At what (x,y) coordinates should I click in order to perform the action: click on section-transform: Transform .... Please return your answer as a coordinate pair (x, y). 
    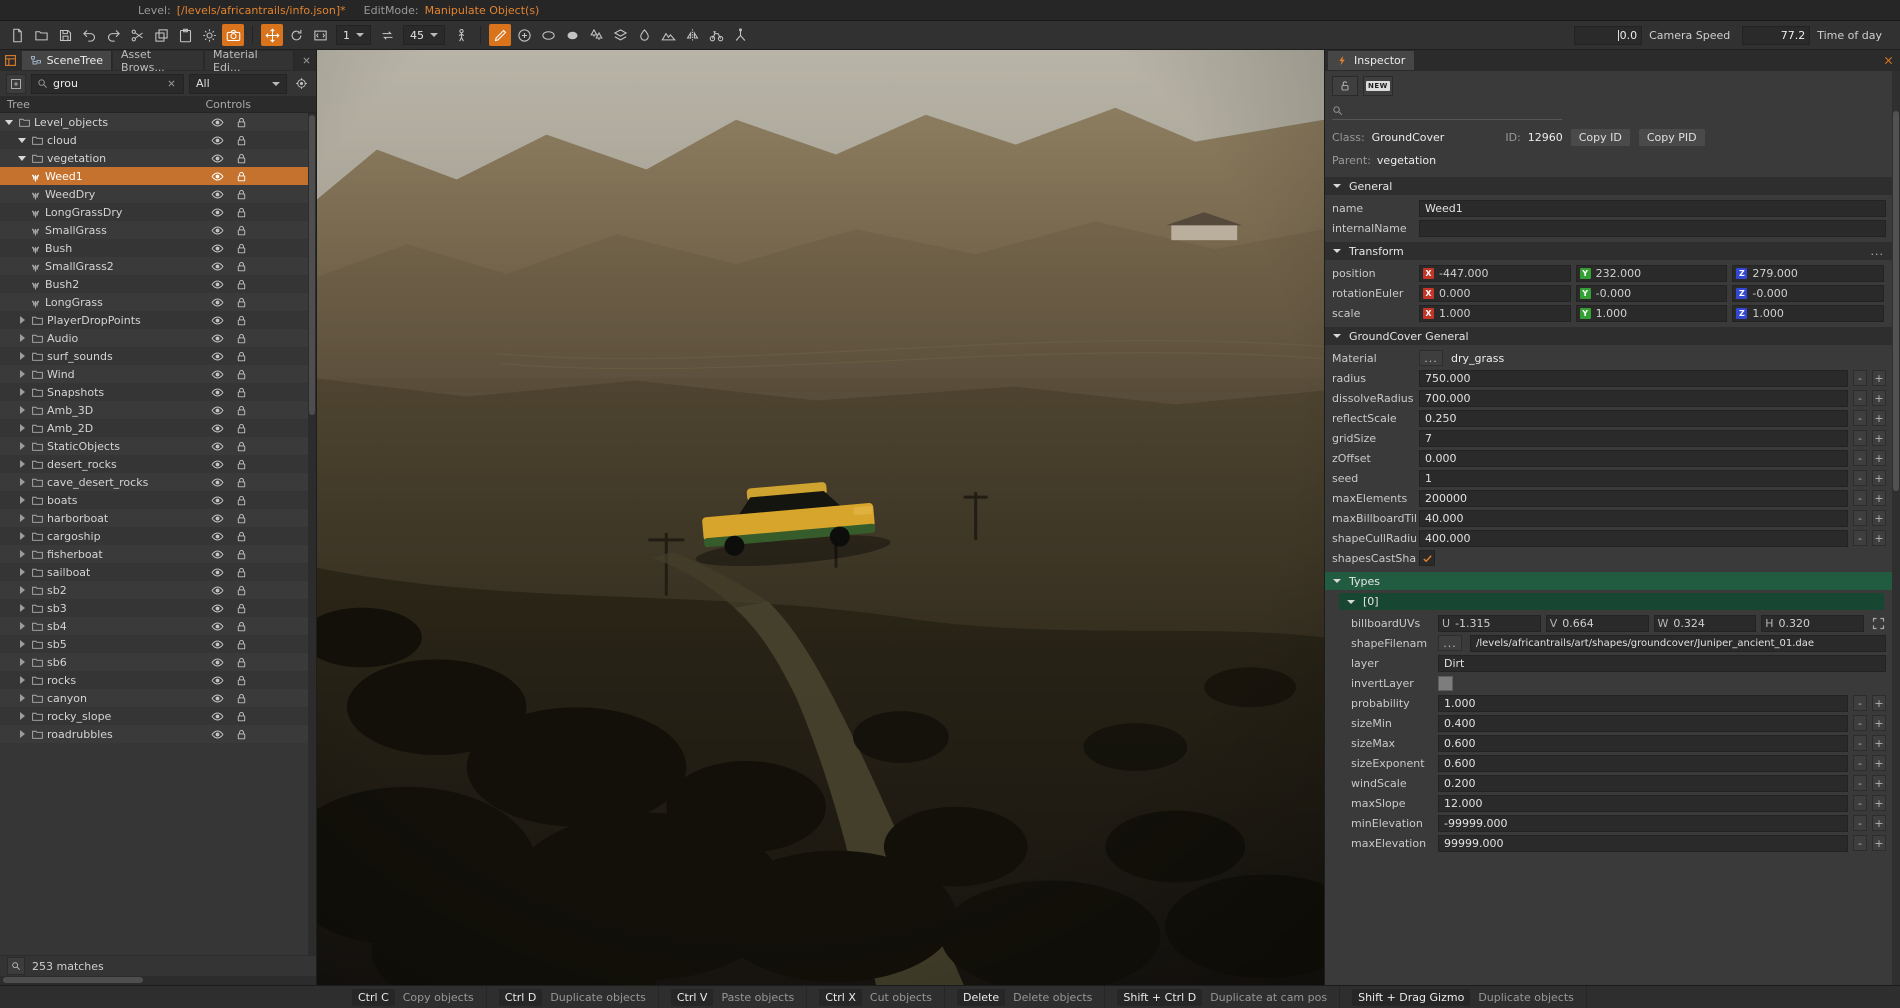
    Looking at the image, I should click on (1608, 251).